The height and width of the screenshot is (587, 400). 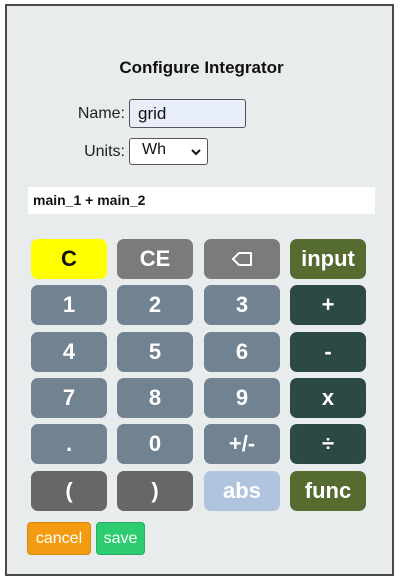 What do you see at coordinates (155, 259) in the screenshot?
I see `clear-entry-key: CE` at bounding box center [155, 259].